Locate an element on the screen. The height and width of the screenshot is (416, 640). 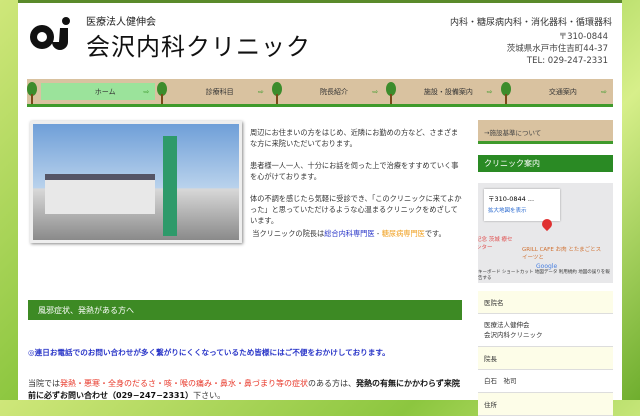
clinic-sign is located at coordinates (170, 186).